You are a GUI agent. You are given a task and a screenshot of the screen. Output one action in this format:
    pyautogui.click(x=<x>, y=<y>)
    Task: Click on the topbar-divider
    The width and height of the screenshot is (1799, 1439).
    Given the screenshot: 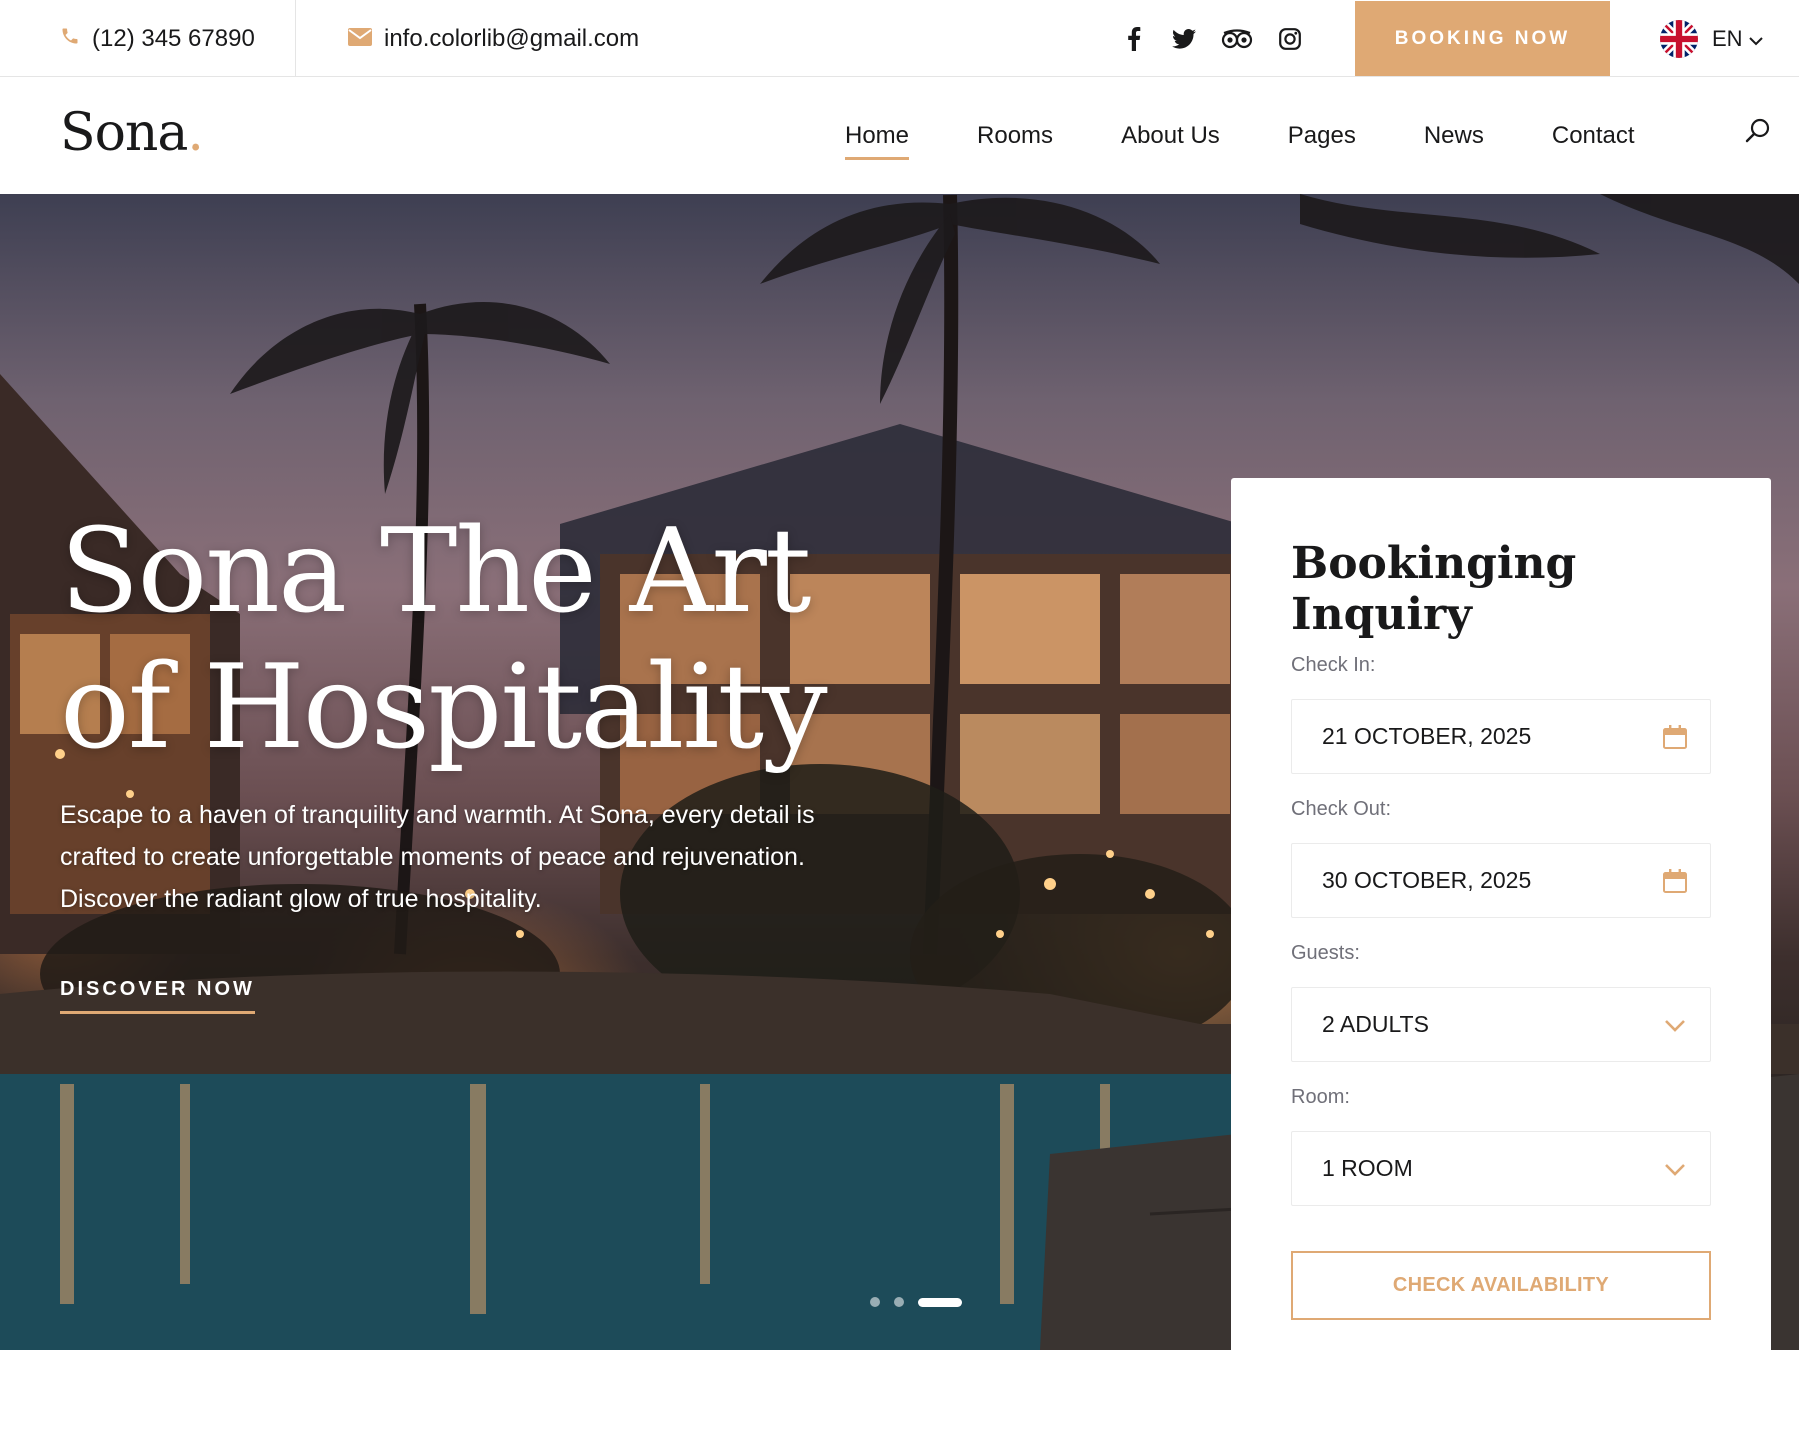 What is the action you would take?
    pyautogui.click(x=295, y=38)
    